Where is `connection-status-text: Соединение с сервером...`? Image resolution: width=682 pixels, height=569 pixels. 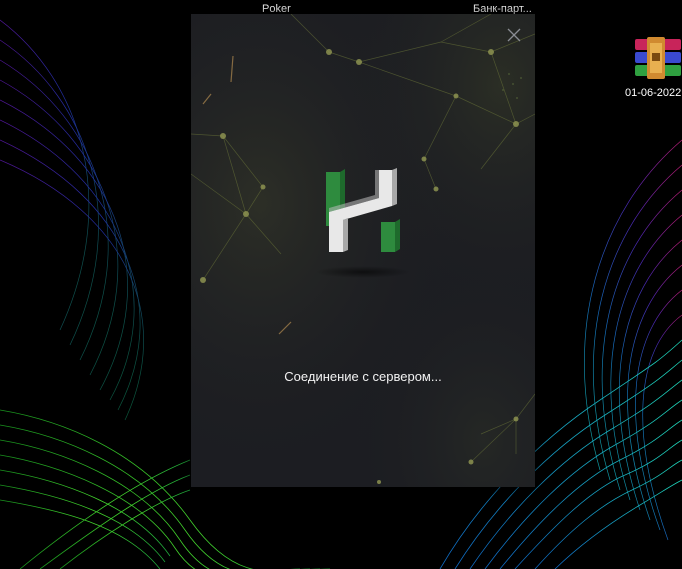
connection-status-text: Соединение с сервером... is located at coordinates (363, 376).